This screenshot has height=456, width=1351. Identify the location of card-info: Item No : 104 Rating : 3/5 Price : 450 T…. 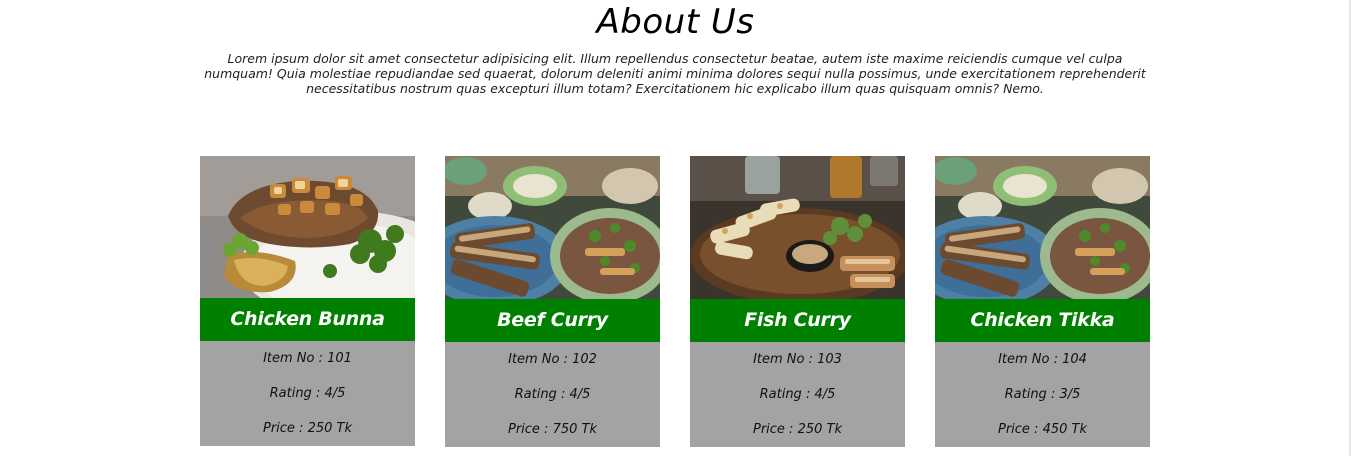
(1042, 394).